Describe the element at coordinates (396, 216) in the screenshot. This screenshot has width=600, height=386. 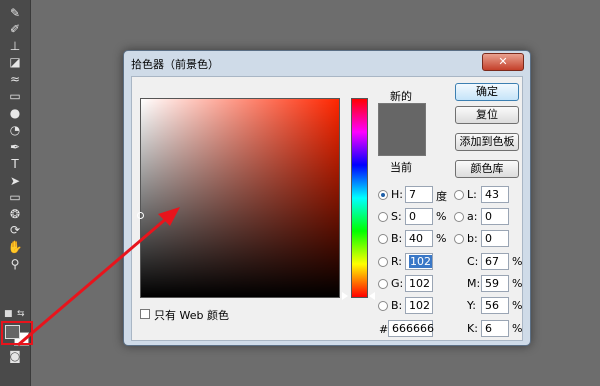
I see `saturation-label: S:` at that location.